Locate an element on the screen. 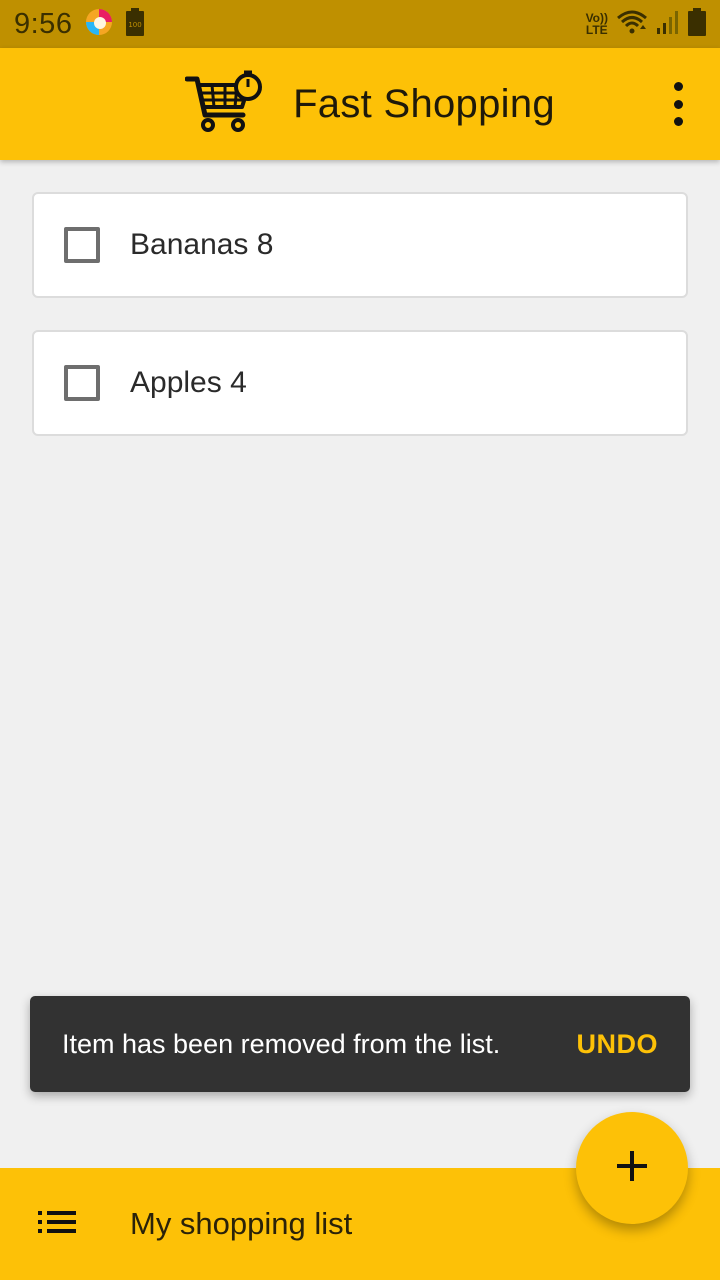 The height and width of the screenshot is (1280, 720). add-icon is located at coordinates (632, 1168).